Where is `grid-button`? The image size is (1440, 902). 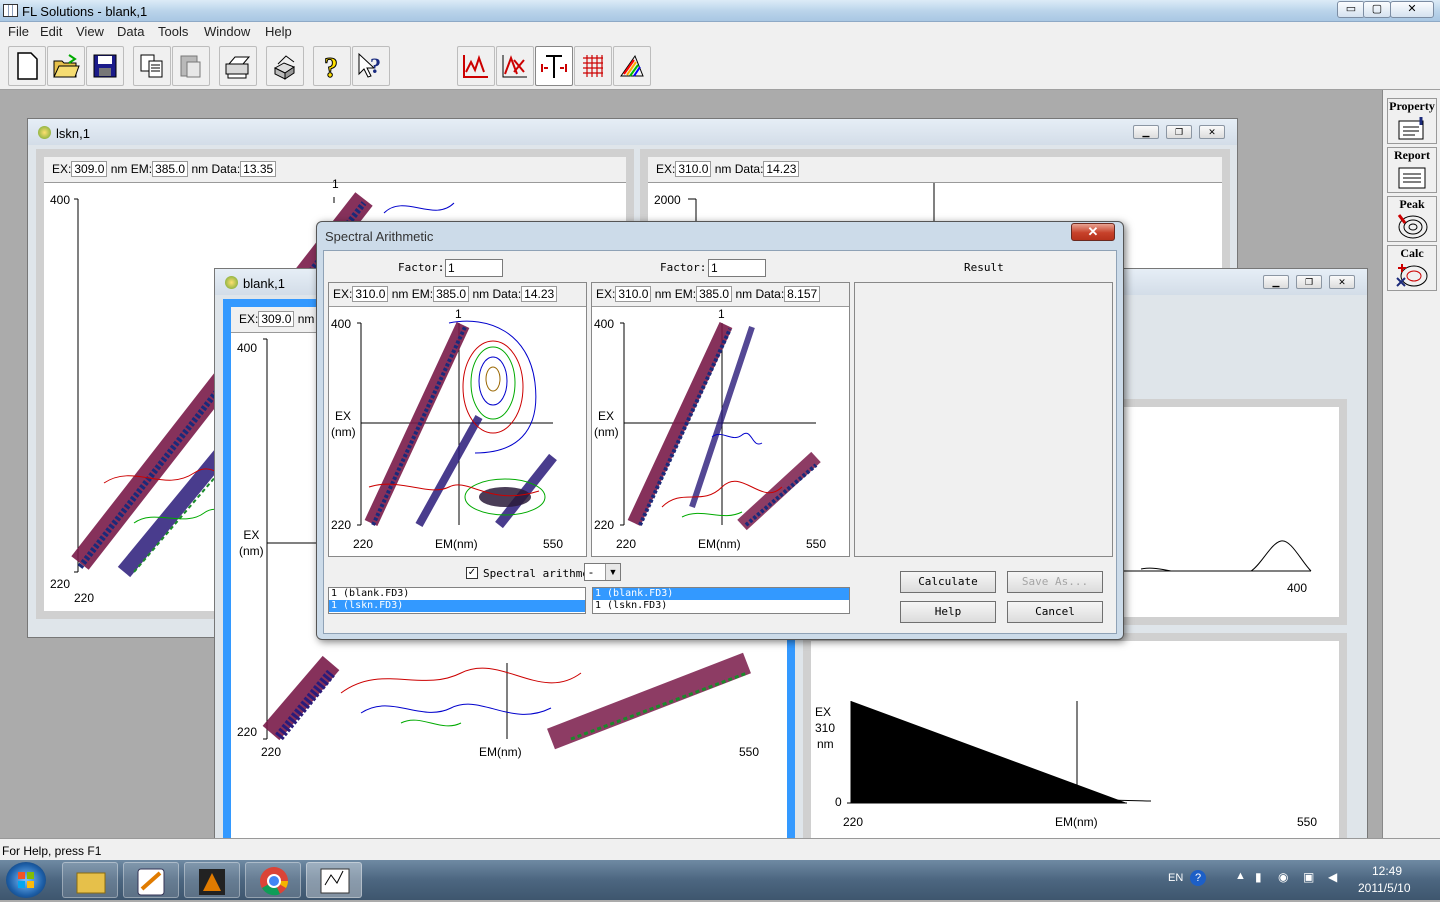 grid-button is located at coordinates (593, 66).